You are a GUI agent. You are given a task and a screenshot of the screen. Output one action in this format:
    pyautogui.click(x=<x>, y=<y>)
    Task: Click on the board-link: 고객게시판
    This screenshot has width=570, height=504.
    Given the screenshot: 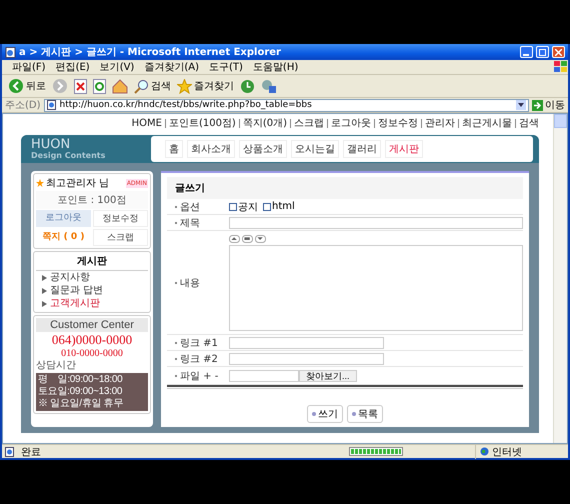 What is the action you would take?
    pyautogui.click(x=92, y=304)
    